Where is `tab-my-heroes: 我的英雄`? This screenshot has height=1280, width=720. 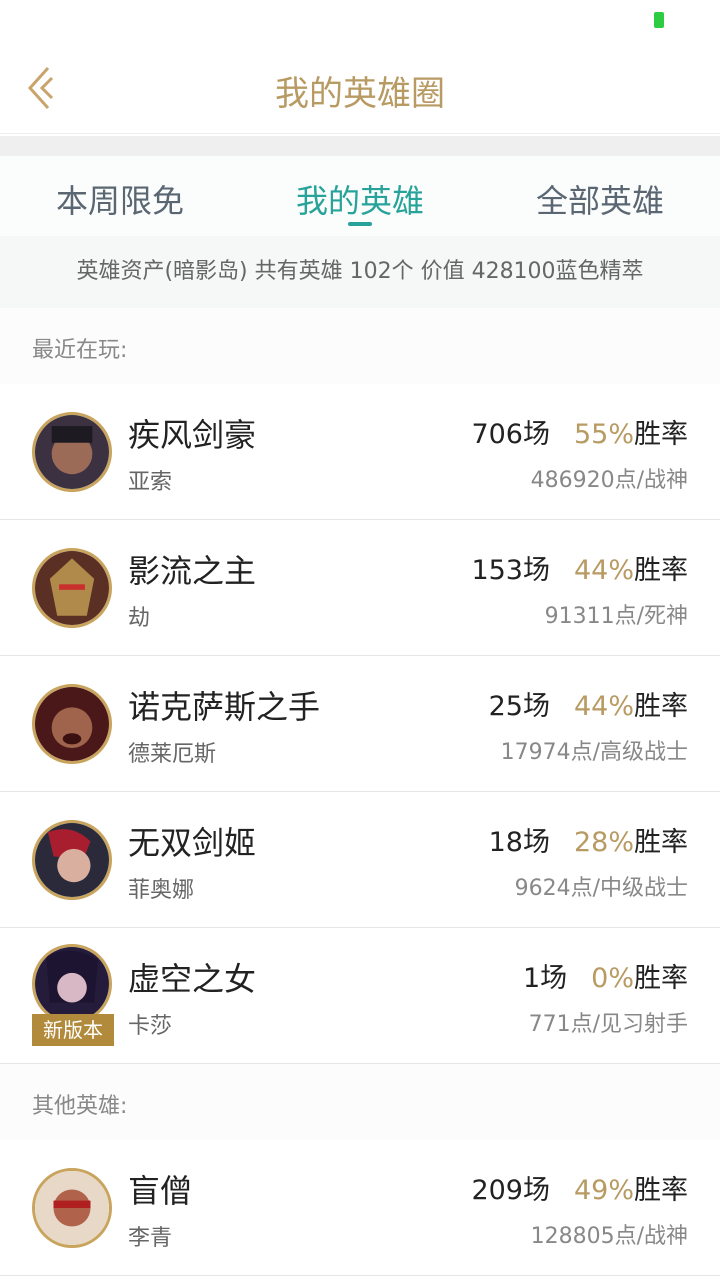 tab-my-heroes: 我的英雄 is located at coordinates (360, 196).